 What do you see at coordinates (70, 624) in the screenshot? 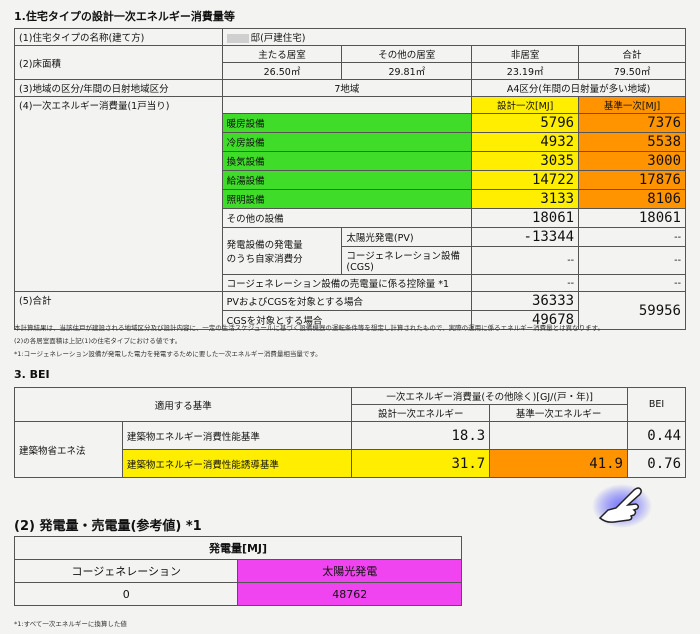
I see `footnote: *1:すべて一次エネルギーに換算した値` at bounding box center [70, 624].